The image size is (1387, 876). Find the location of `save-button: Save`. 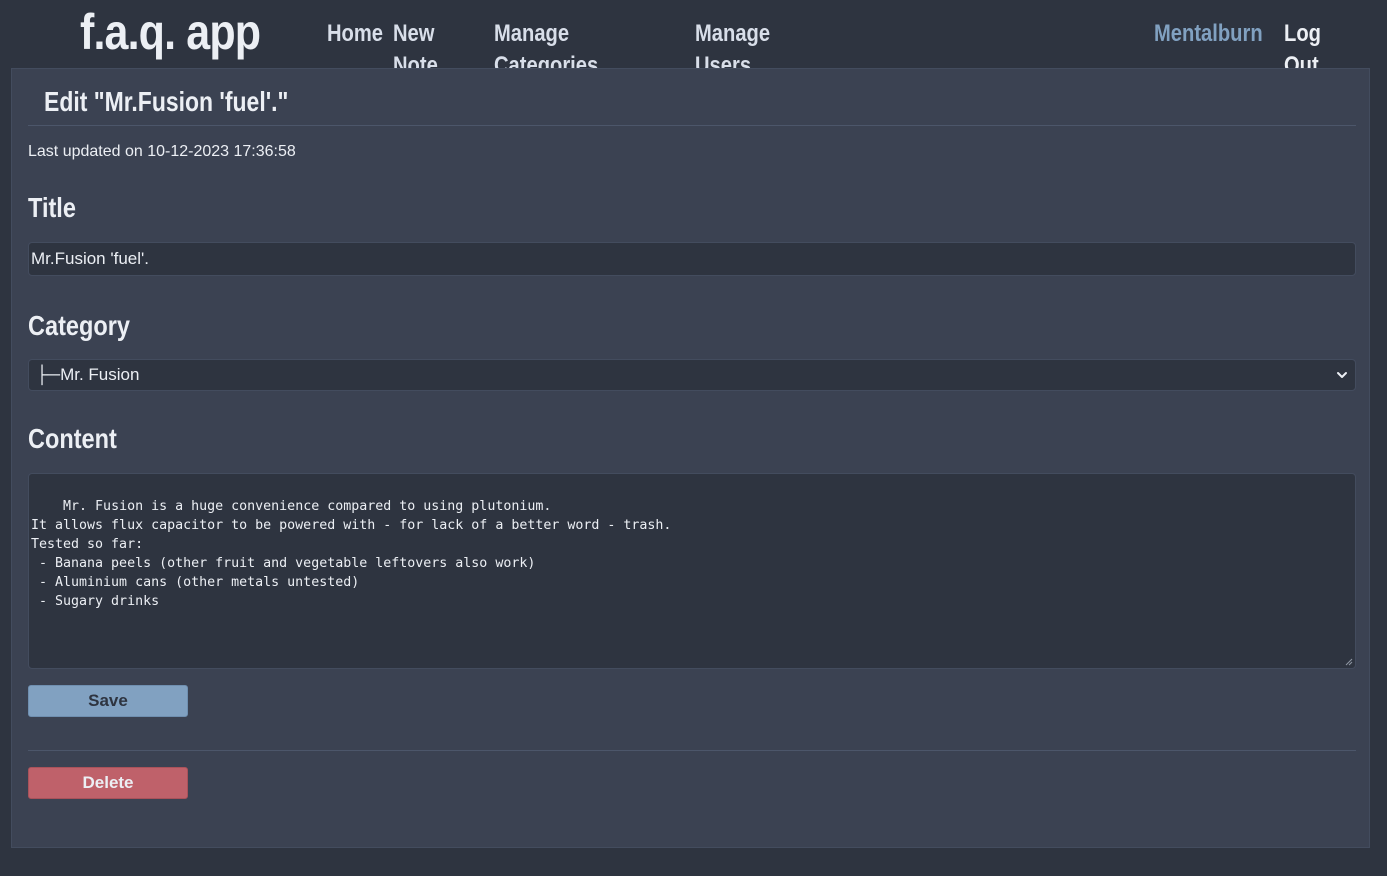

save-button: Save is located at coordinates (108, 701).